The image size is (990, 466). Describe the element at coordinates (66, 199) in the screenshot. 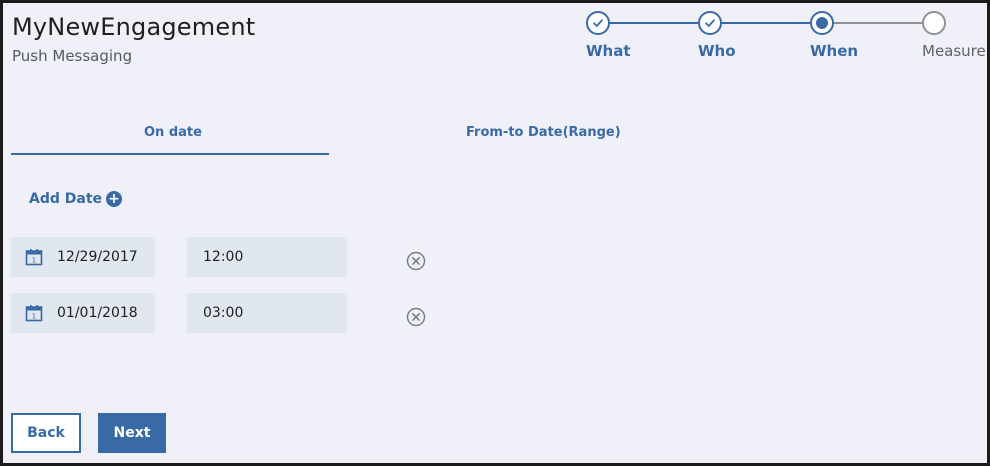

I see `add-date-label: Add Date` at that location.